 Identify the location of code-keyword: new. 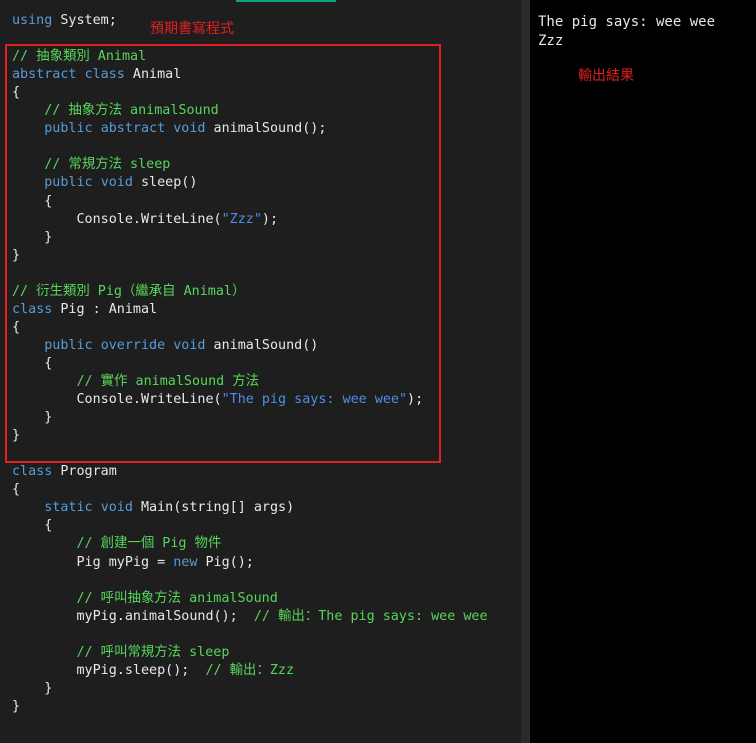
(185, 562).